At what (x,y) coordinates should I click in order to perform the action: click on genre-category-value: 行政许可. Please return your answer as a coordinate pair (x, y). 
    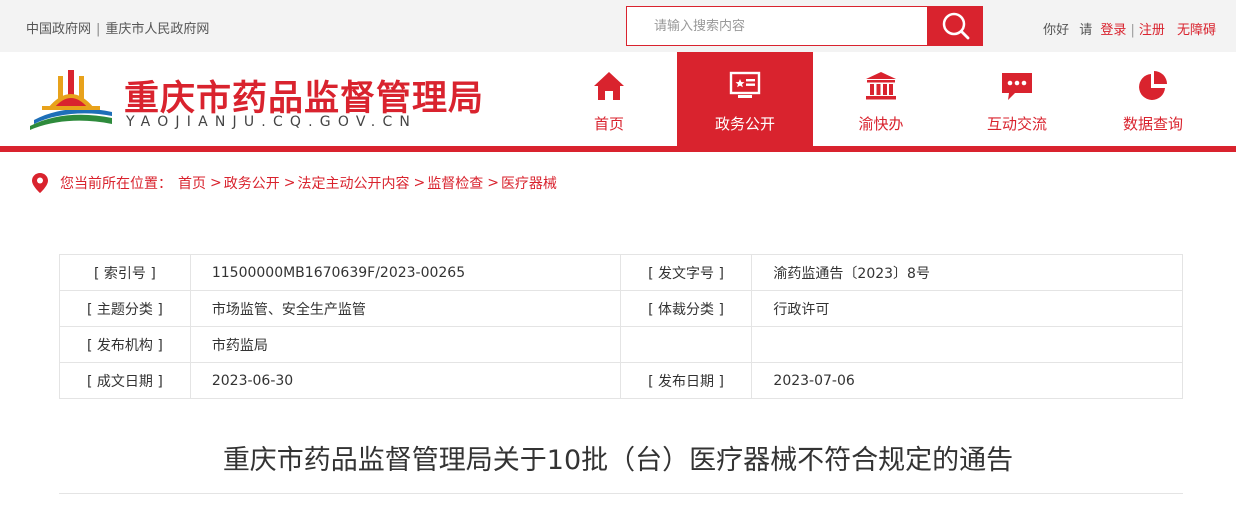
    Looking at the image, I should click on (967, 308).